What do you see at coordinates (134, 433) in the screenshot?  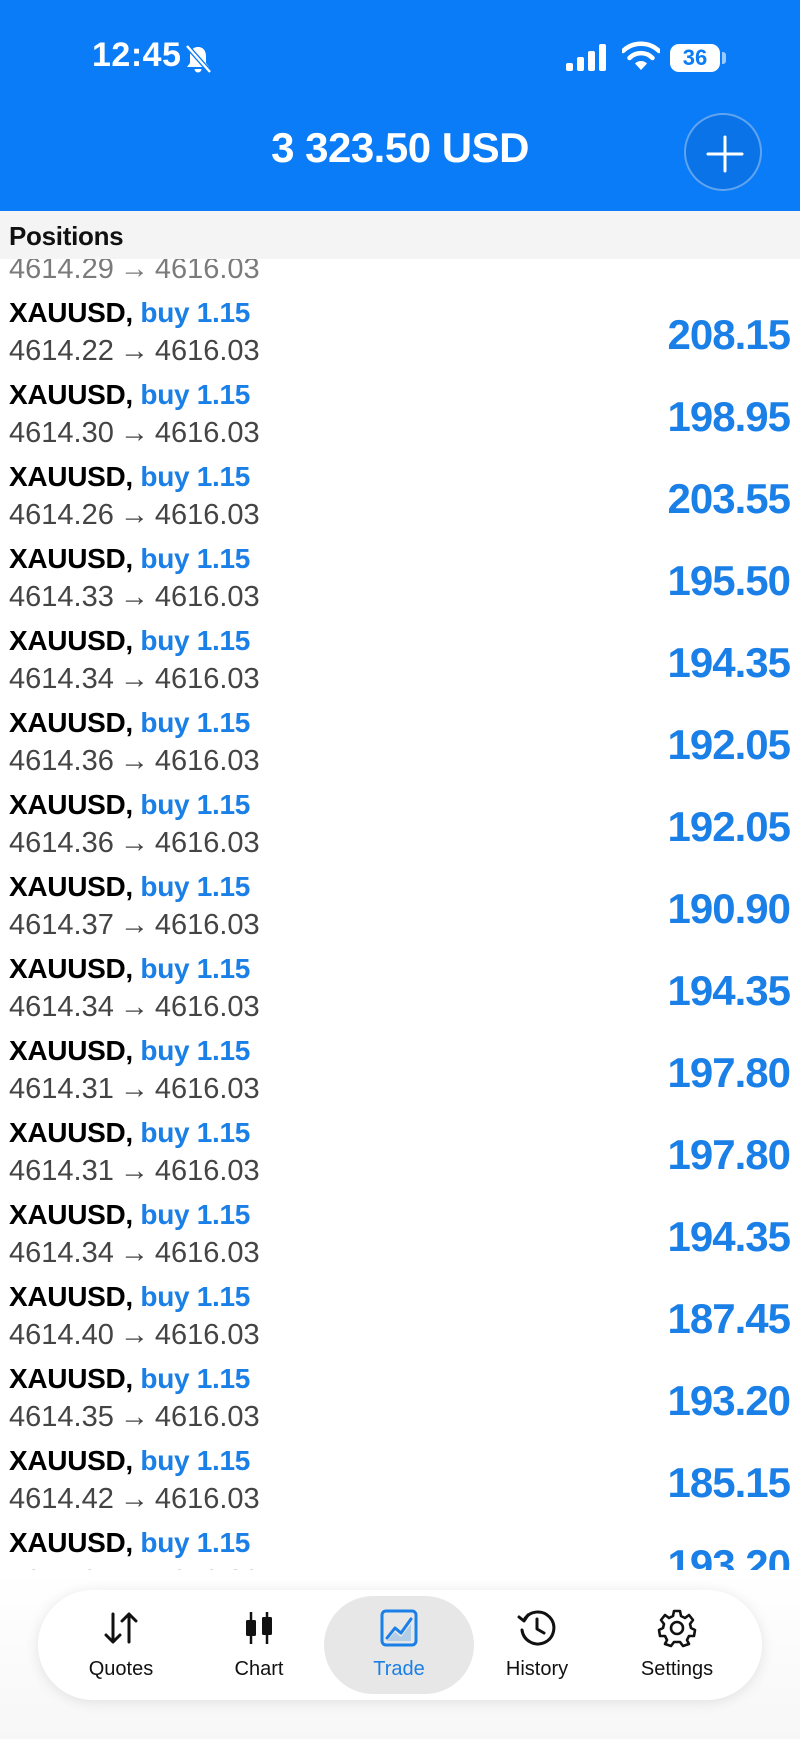 I see `position-prices: 4614.30 → 4616.03` at bounding box center [134, 433].